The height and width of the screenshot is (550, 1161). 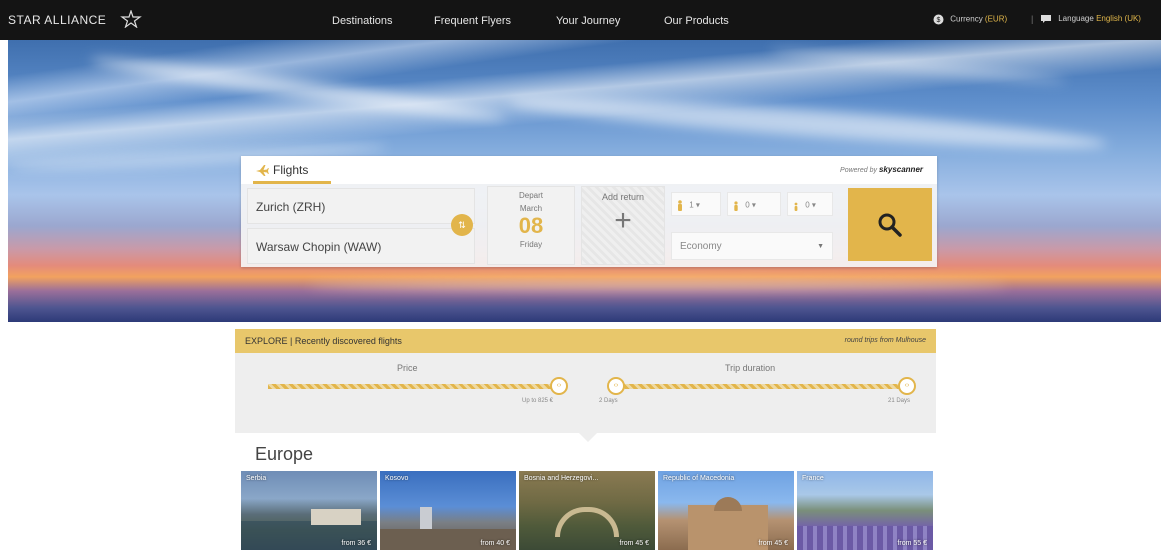 What do you see at coordinates (284, 454) in the screenshot?
I see `region-heading: Europe` at bounding box center [284, 454].